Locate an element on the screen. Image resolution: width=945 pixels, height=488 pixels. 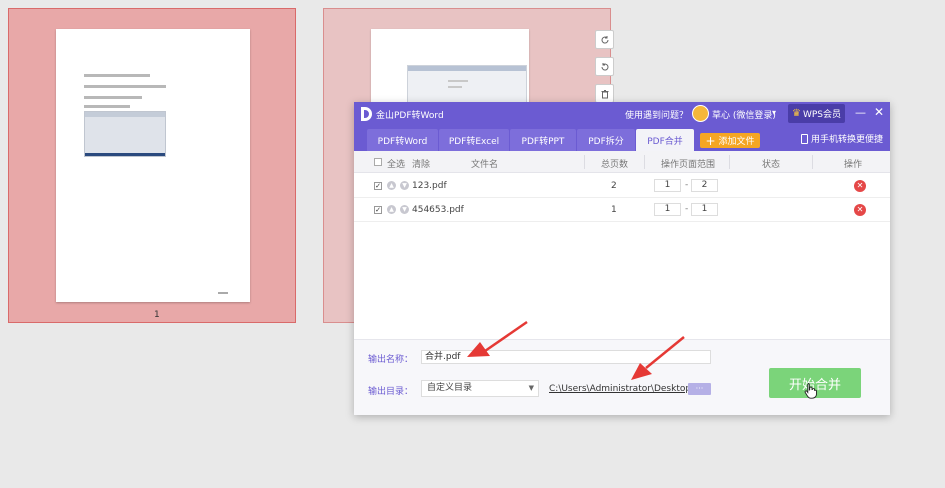
chevron-down-icon: ▼ is located at coordinates (531, 388).